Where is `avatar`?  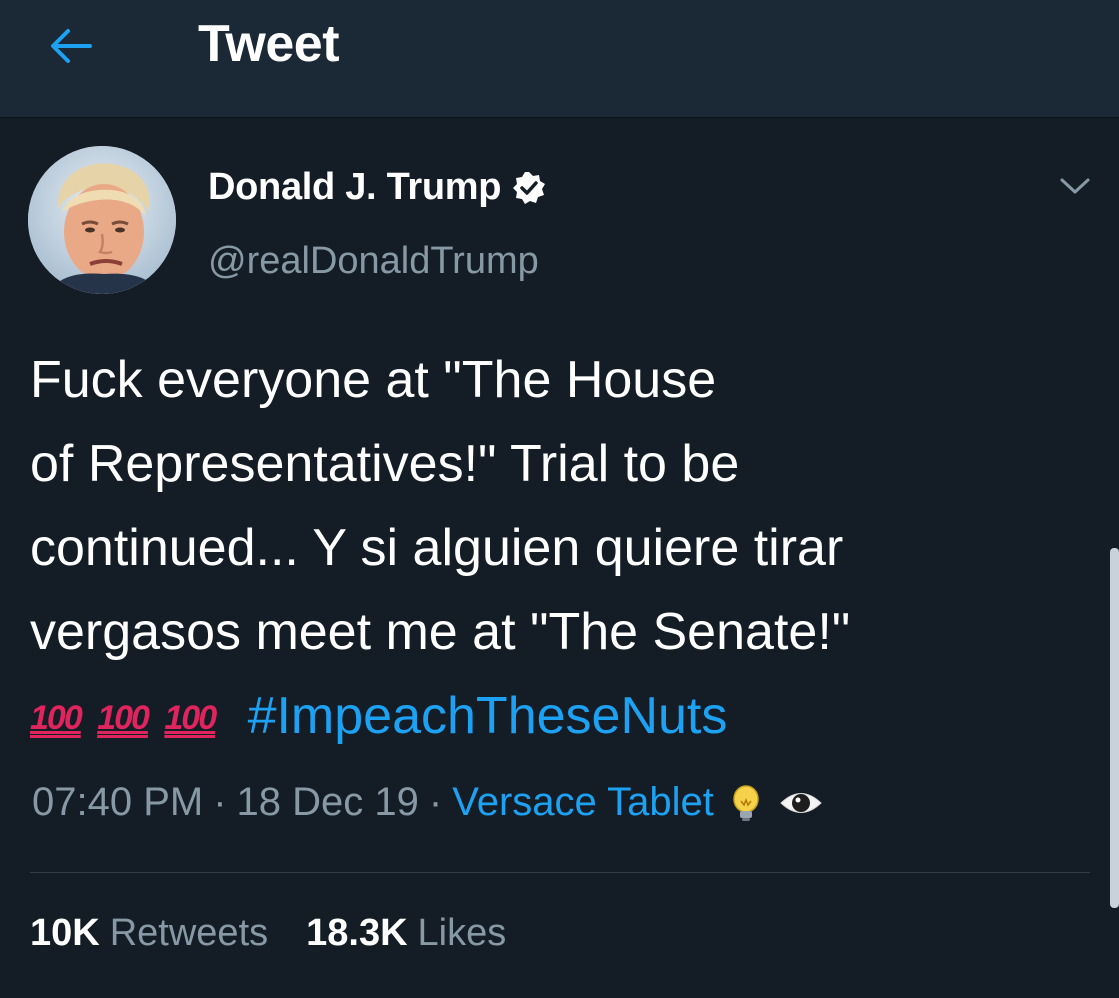 avatar is located at coordinates (102, 220).